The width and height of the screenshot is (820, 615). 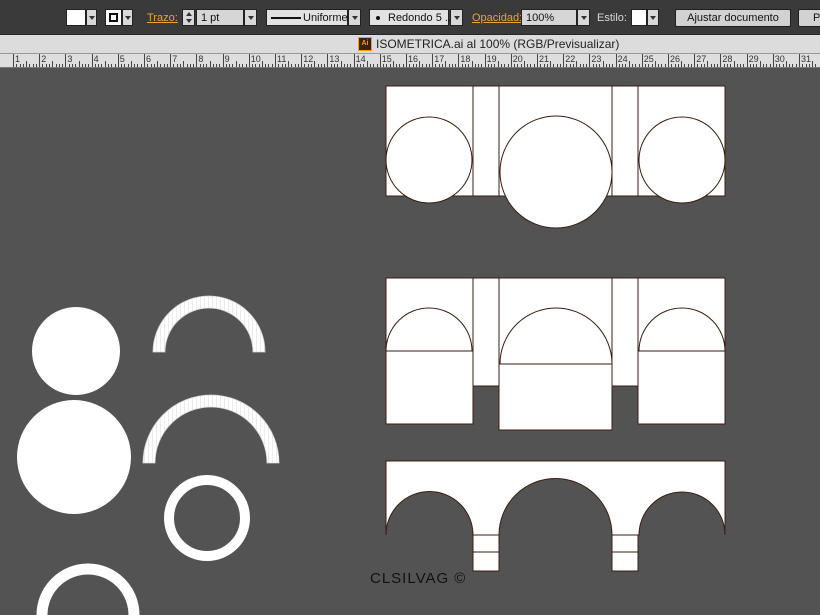 What do you see at coordinates (354, 17) in the screenshot?
I see `stroke-profile-dropdown-arrow` at bounding box center [354, 17].